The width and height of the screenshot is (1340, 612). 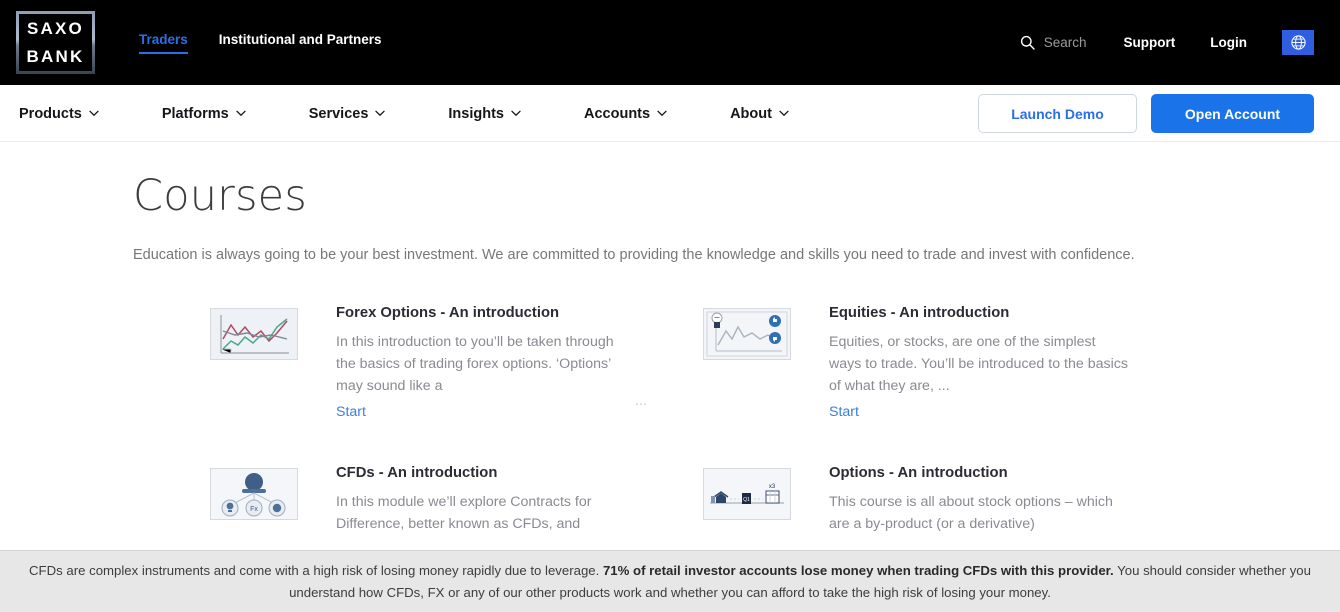 I want to click on saxo-bank-logo: SAXO BANK, so click(x=55, y=42).